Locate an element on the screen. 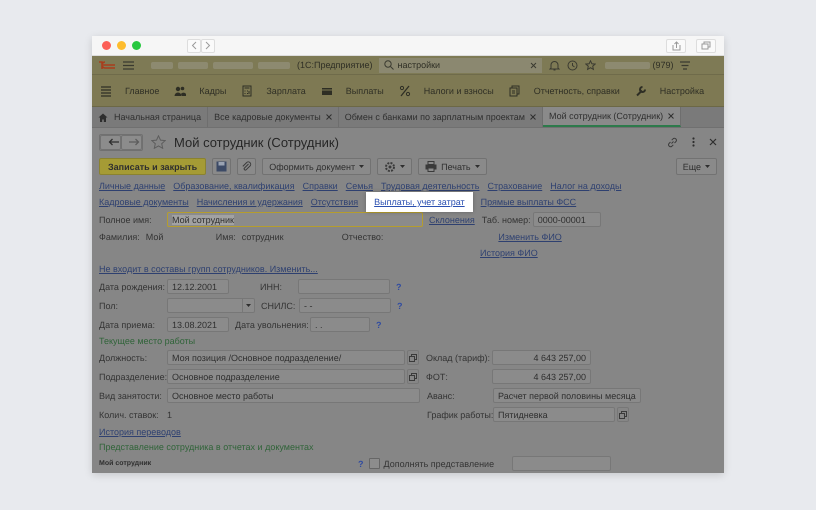 The image size is (816, 510). input-field: Пятидневка is located at coordinates (554, 414).